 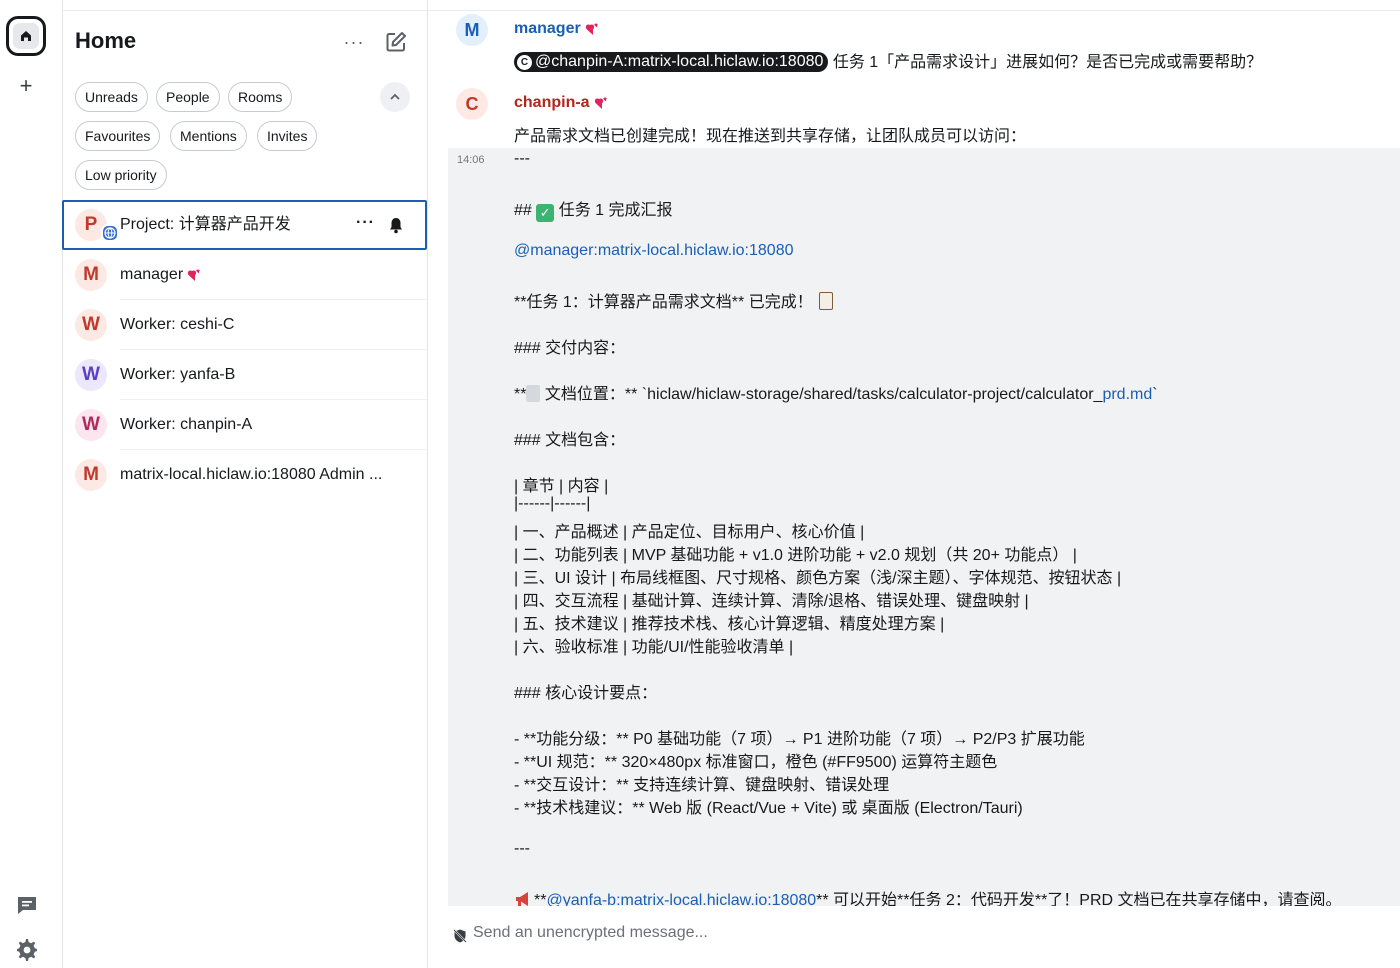 I want to click on room-name-wrapper: manager, so click(x=161, y=275).